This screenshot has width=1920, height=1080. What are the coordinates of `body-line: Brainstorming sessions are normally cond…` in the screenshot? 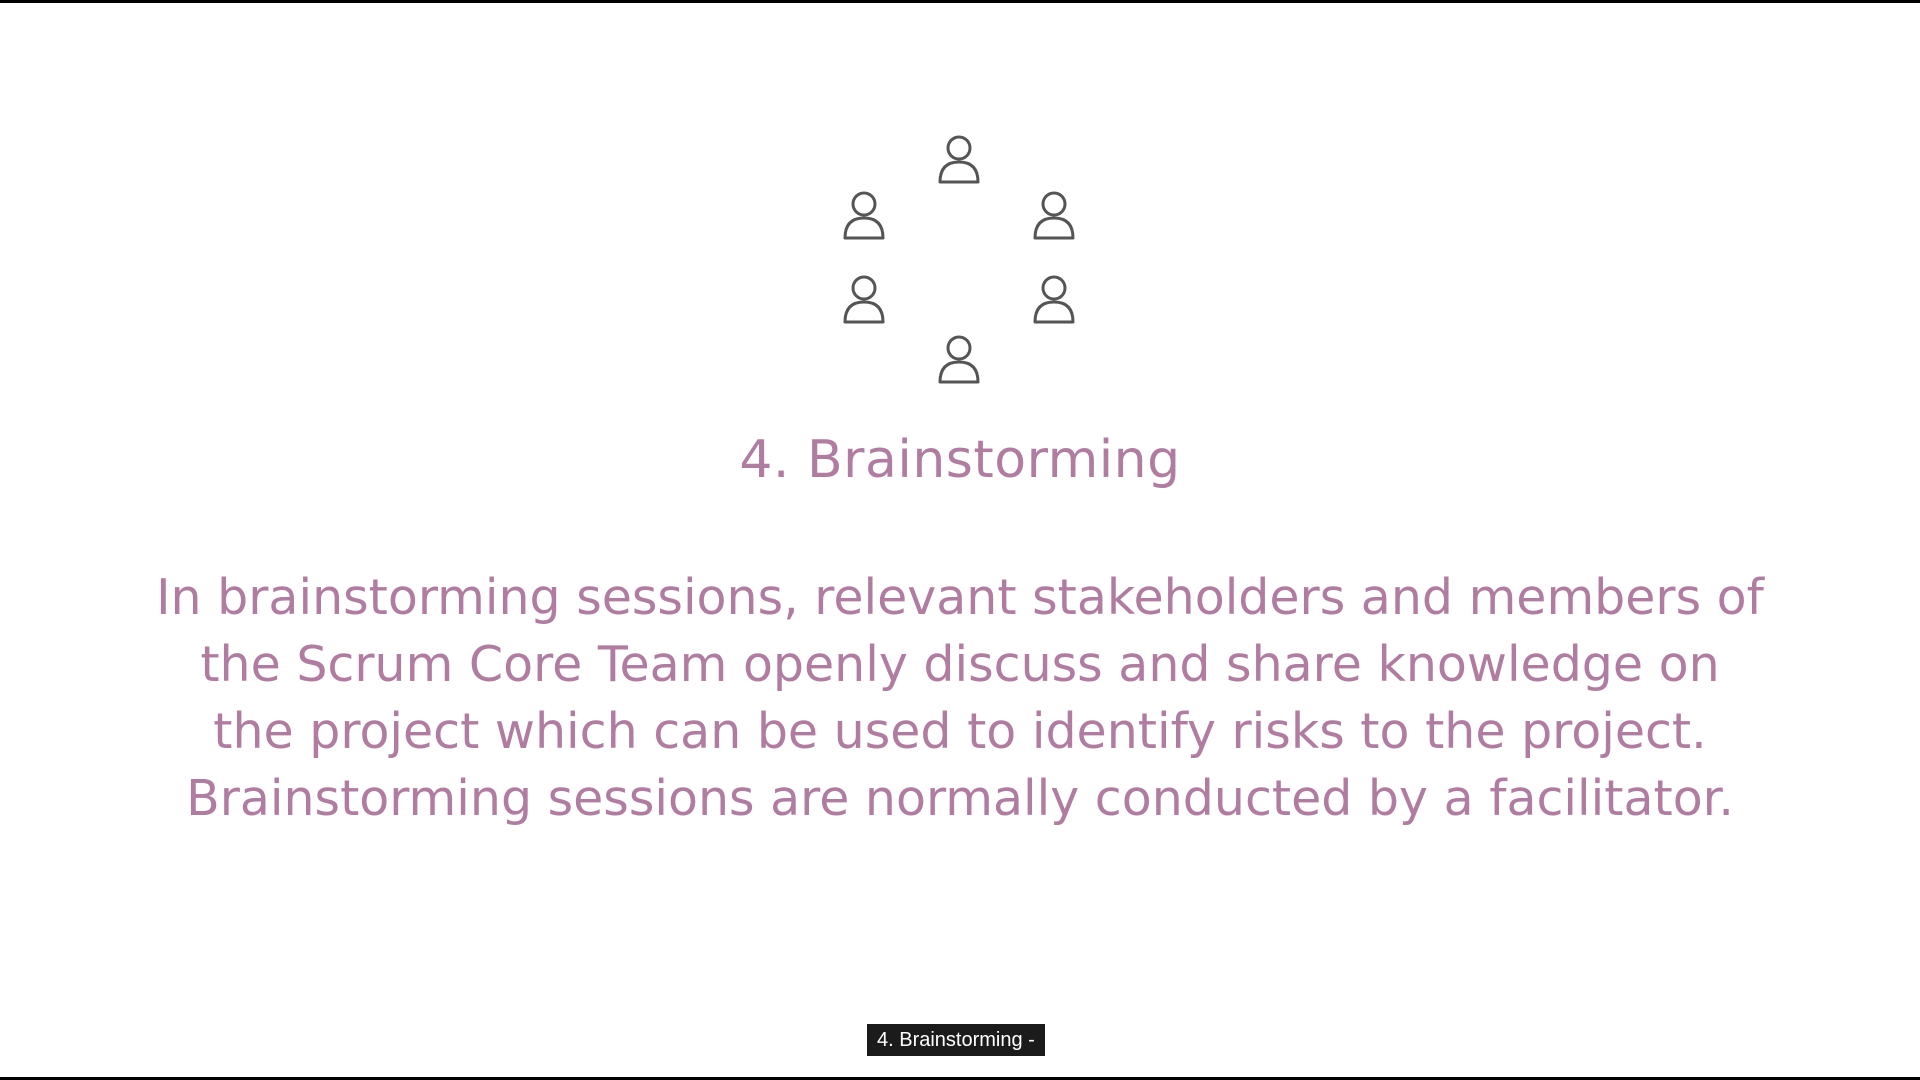 It's located at (960, 798).